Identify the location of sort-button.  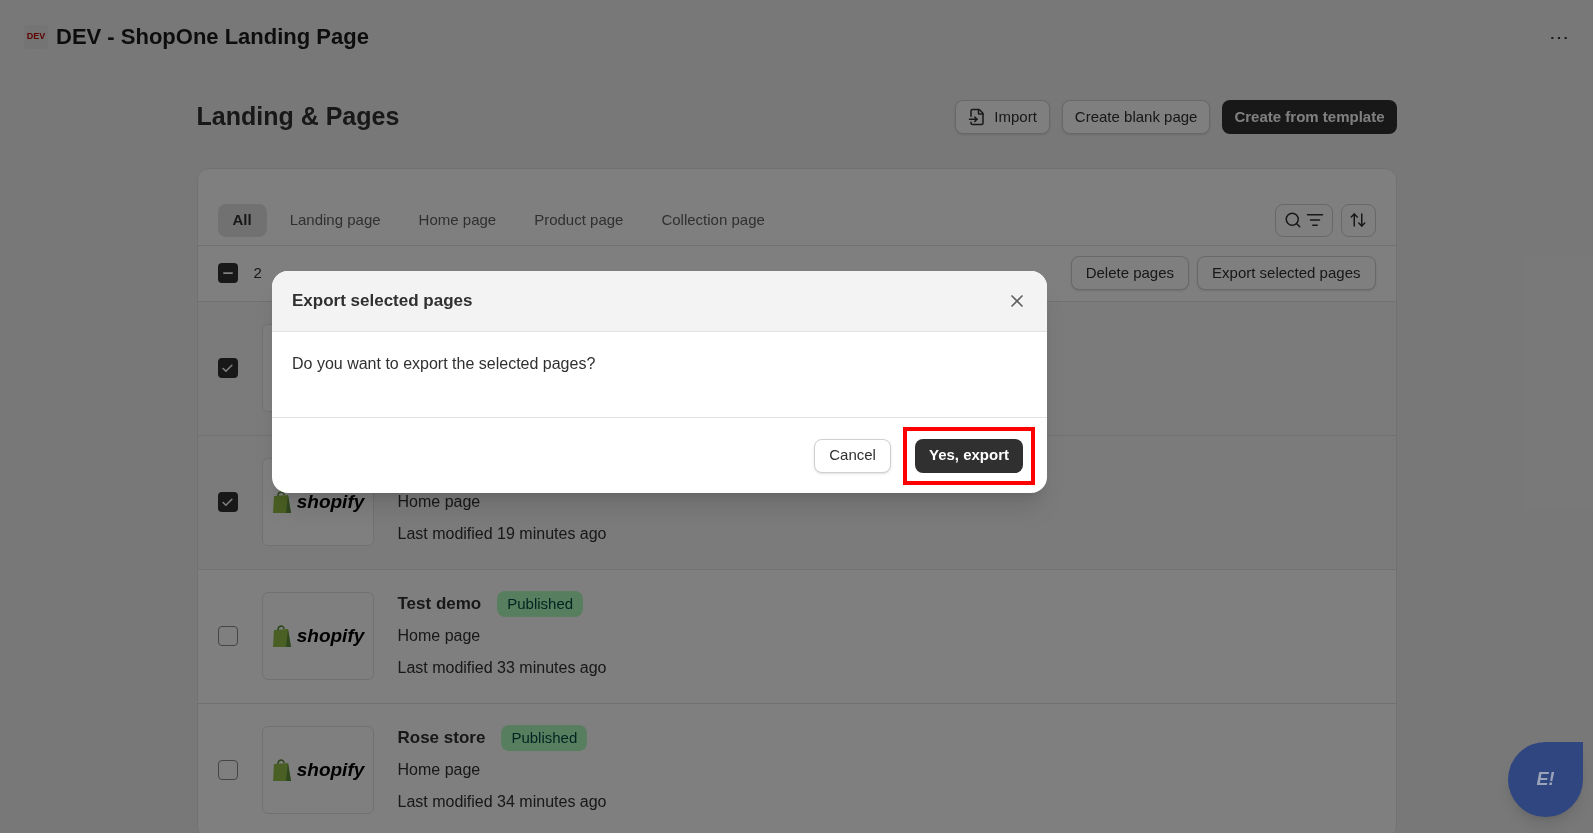
(1358, 220).